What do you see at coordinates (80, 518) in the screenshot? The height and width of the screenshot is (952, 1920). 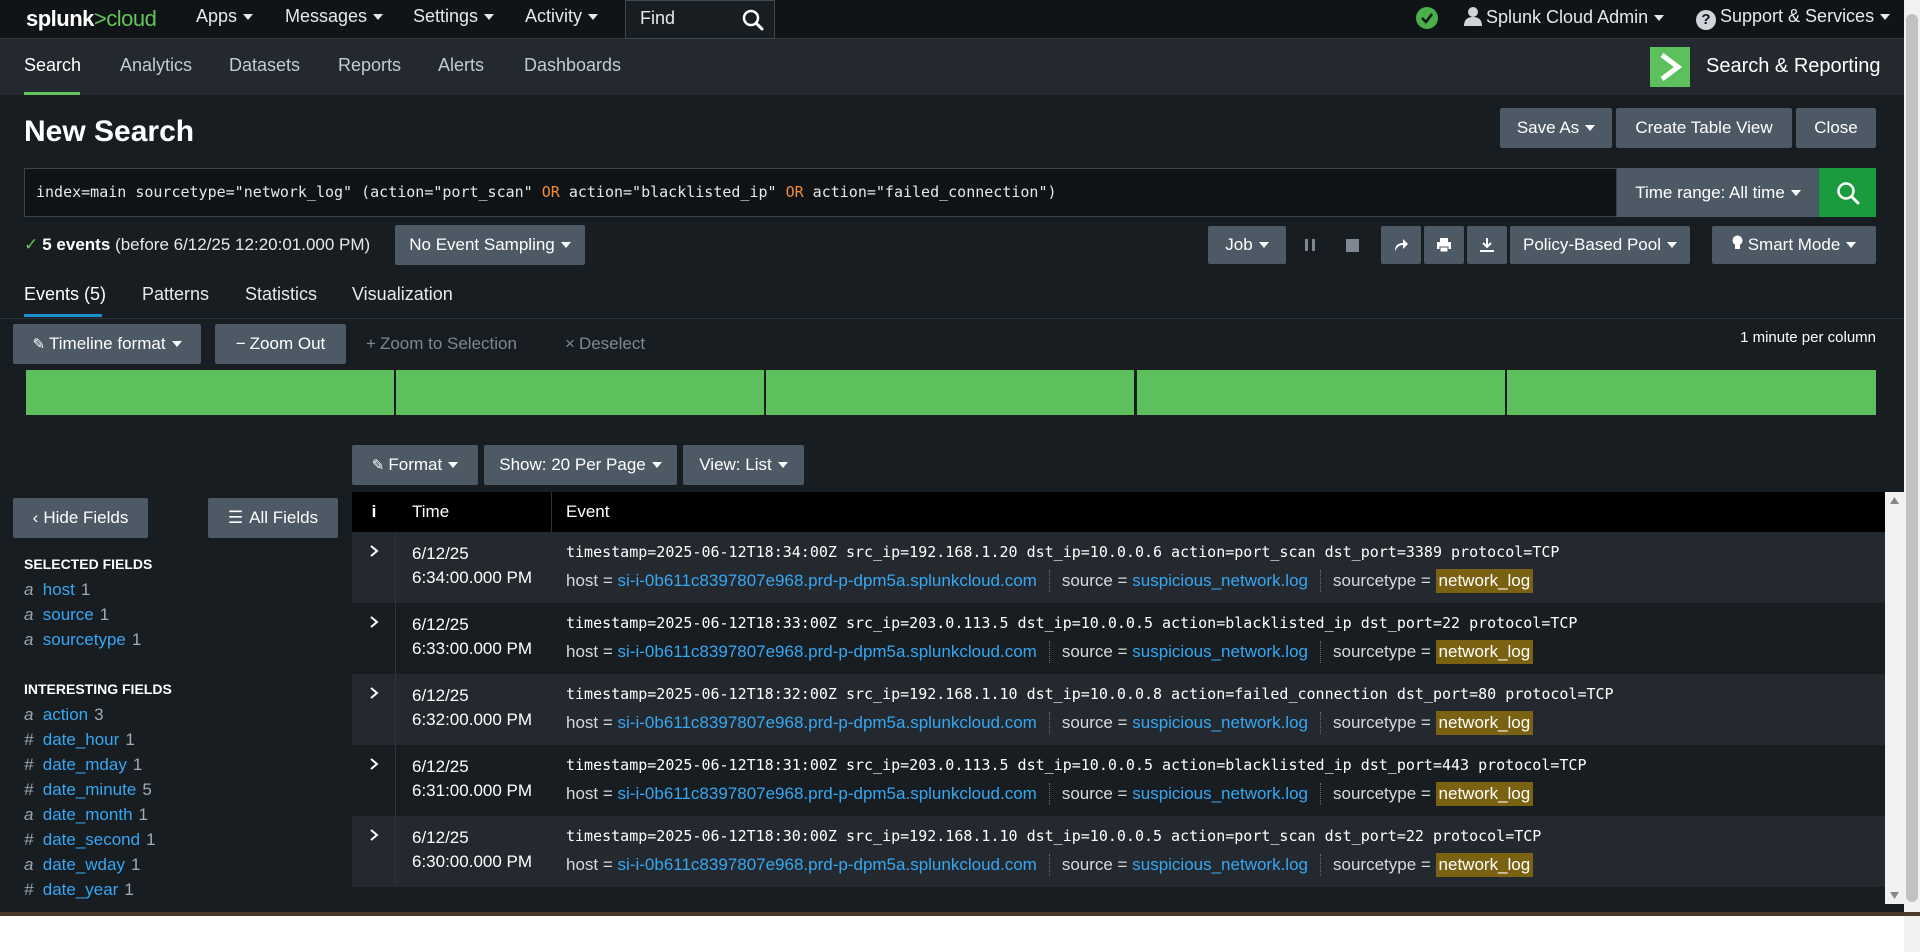 I see `hide-fields-button: ‹ Hide Fields` at bounding box center [80, 518].